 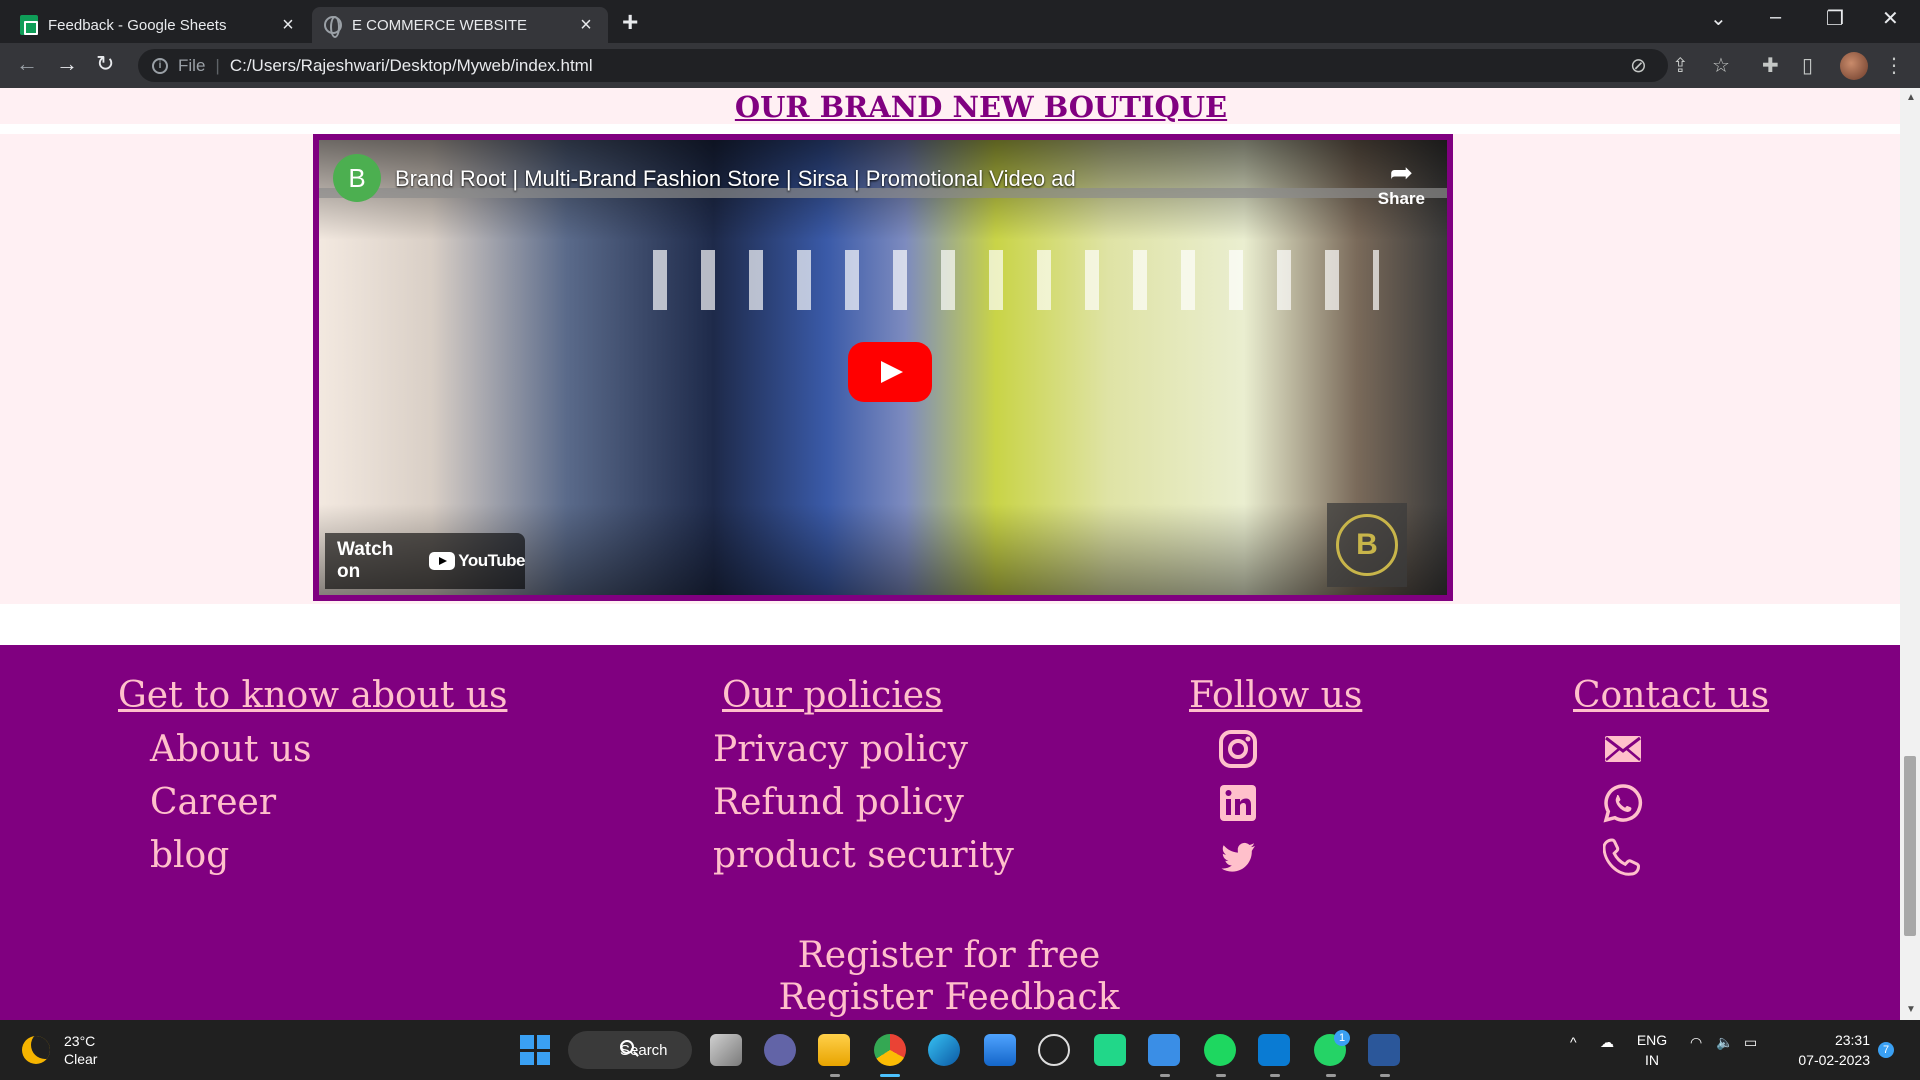 What do you see at coordinates (840, 749) in the screenshot?
I see `footer-link-privacy-policy: Privacy policy` at bounding box center [840, 749].